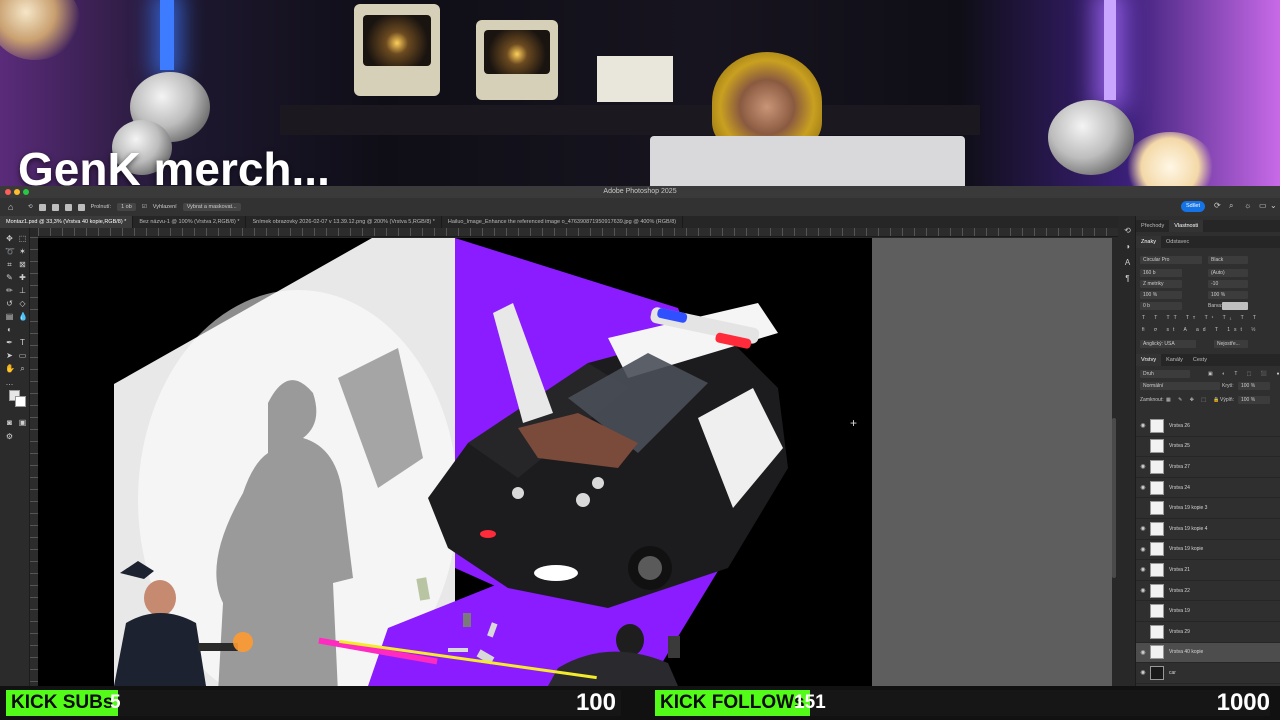 The image size is (1280, 720). Describe the element at coordinates (9, 422) in the screenshot. I see `quick-mask-icon: ◙` at that location.